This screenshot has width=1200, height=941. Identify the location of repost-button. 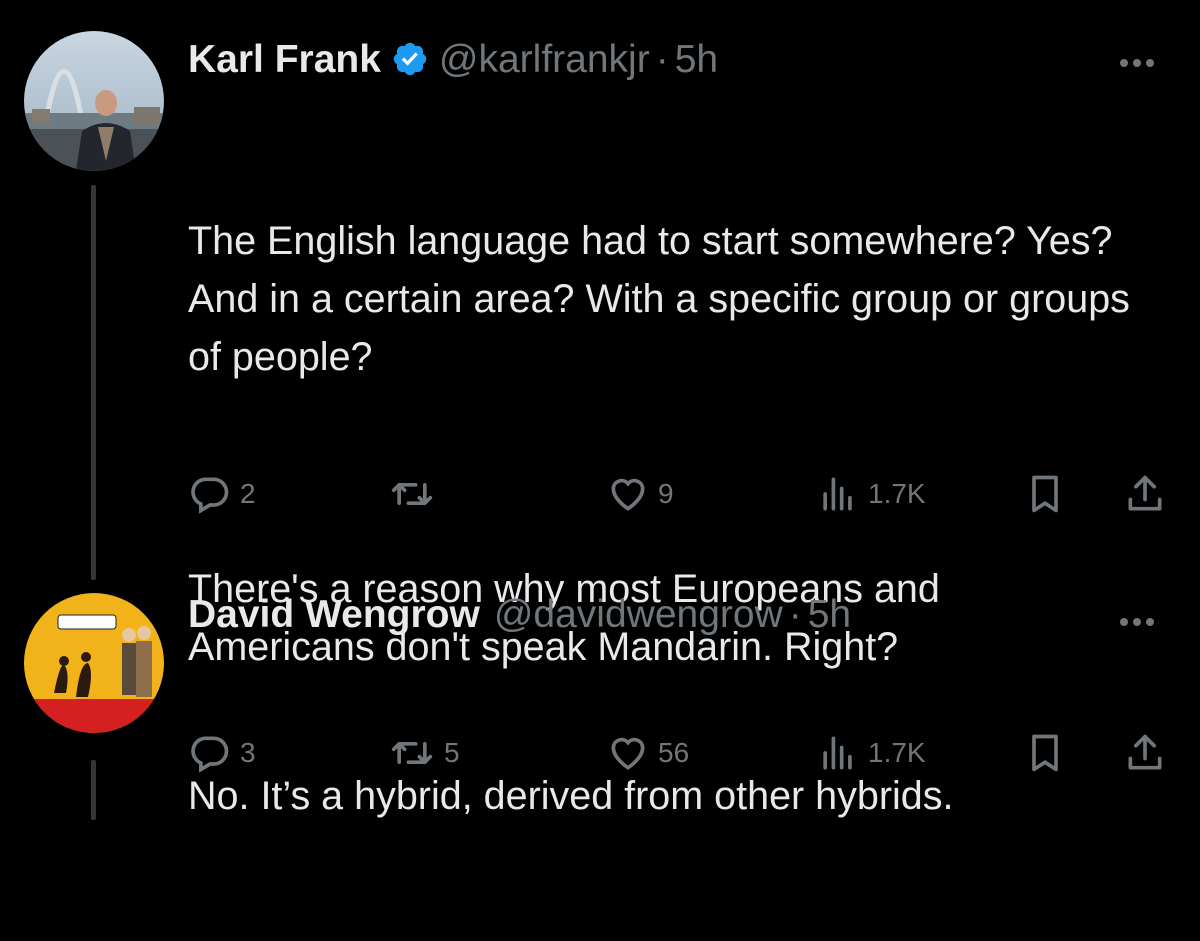
(416, 494).